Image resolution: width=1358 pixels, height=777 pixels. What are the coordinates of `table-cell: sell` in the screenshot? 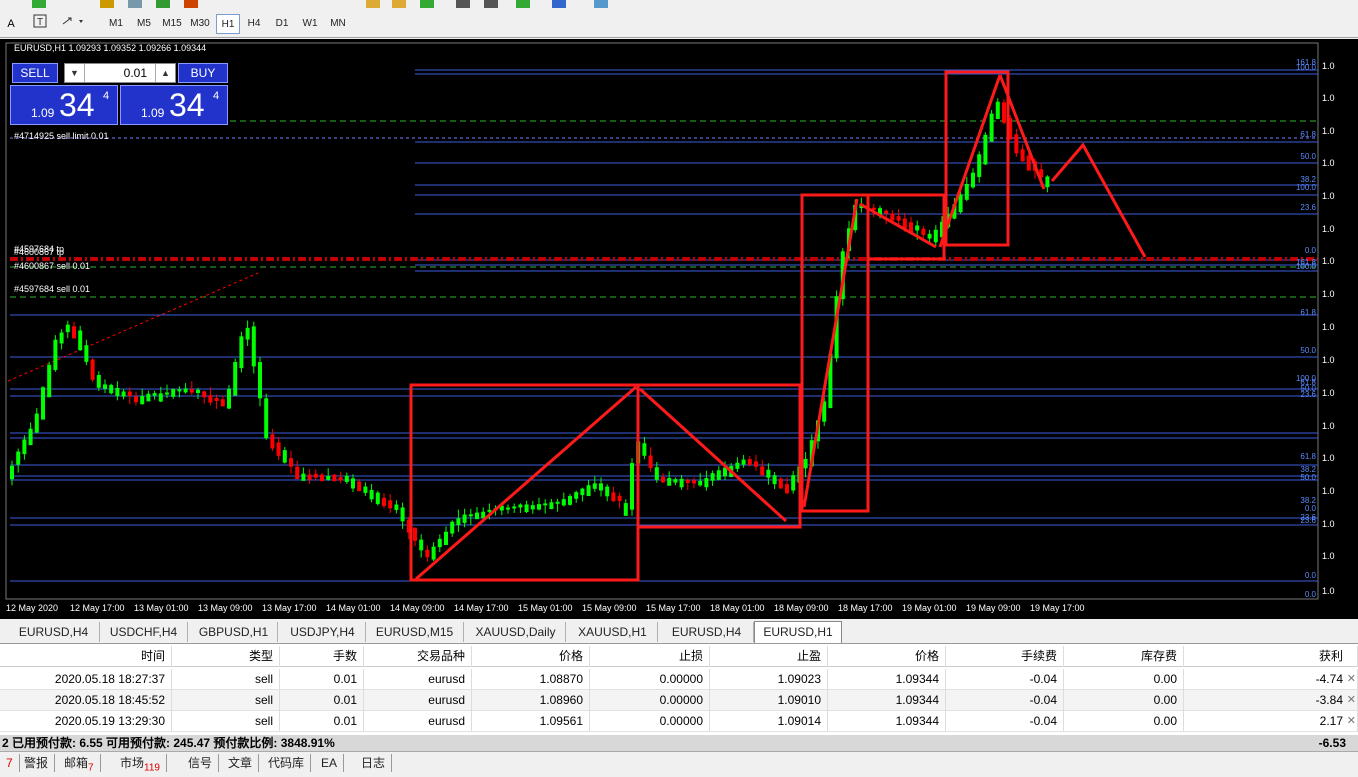 It's located at (226, 679).